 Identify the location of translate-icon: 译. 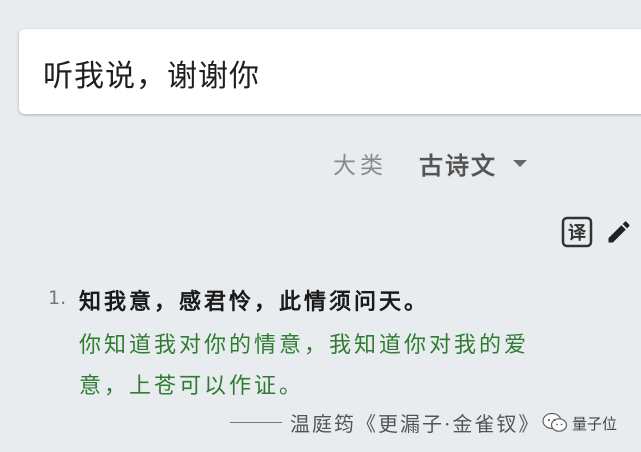
(577, 232).